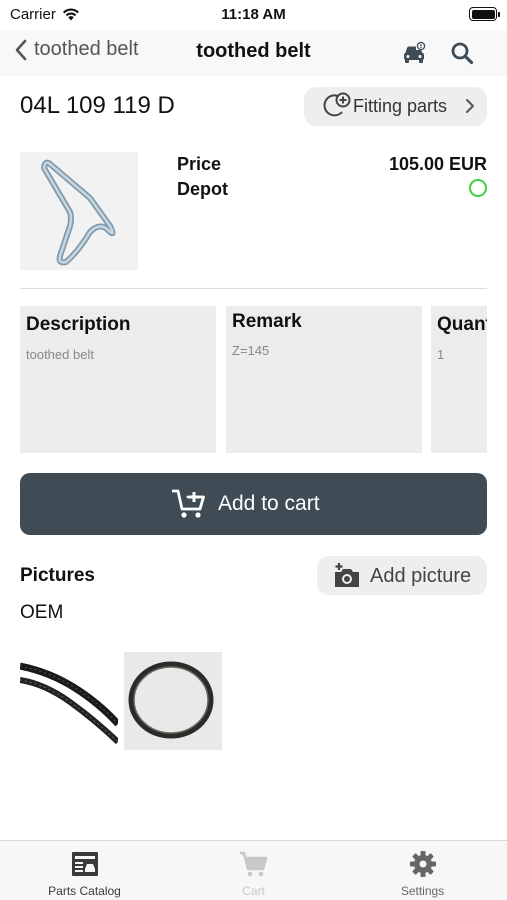 This screenshot has width=507, height=900. Describe the element at coordinates (459, 379) in the screenshot. I see `quantity-card: Quantity 1` at that location.